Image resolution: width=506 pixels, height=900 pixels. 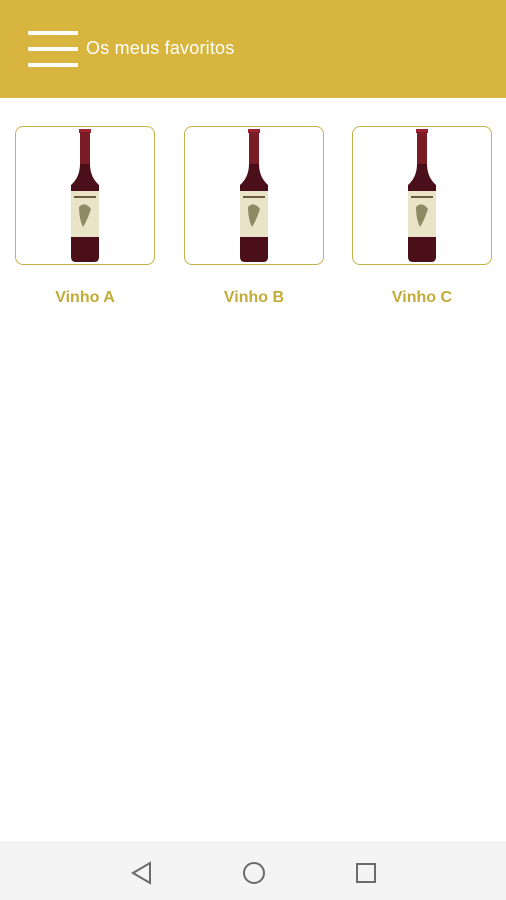 I want to click on system-navigation-bar, so click(x=253, y=871).